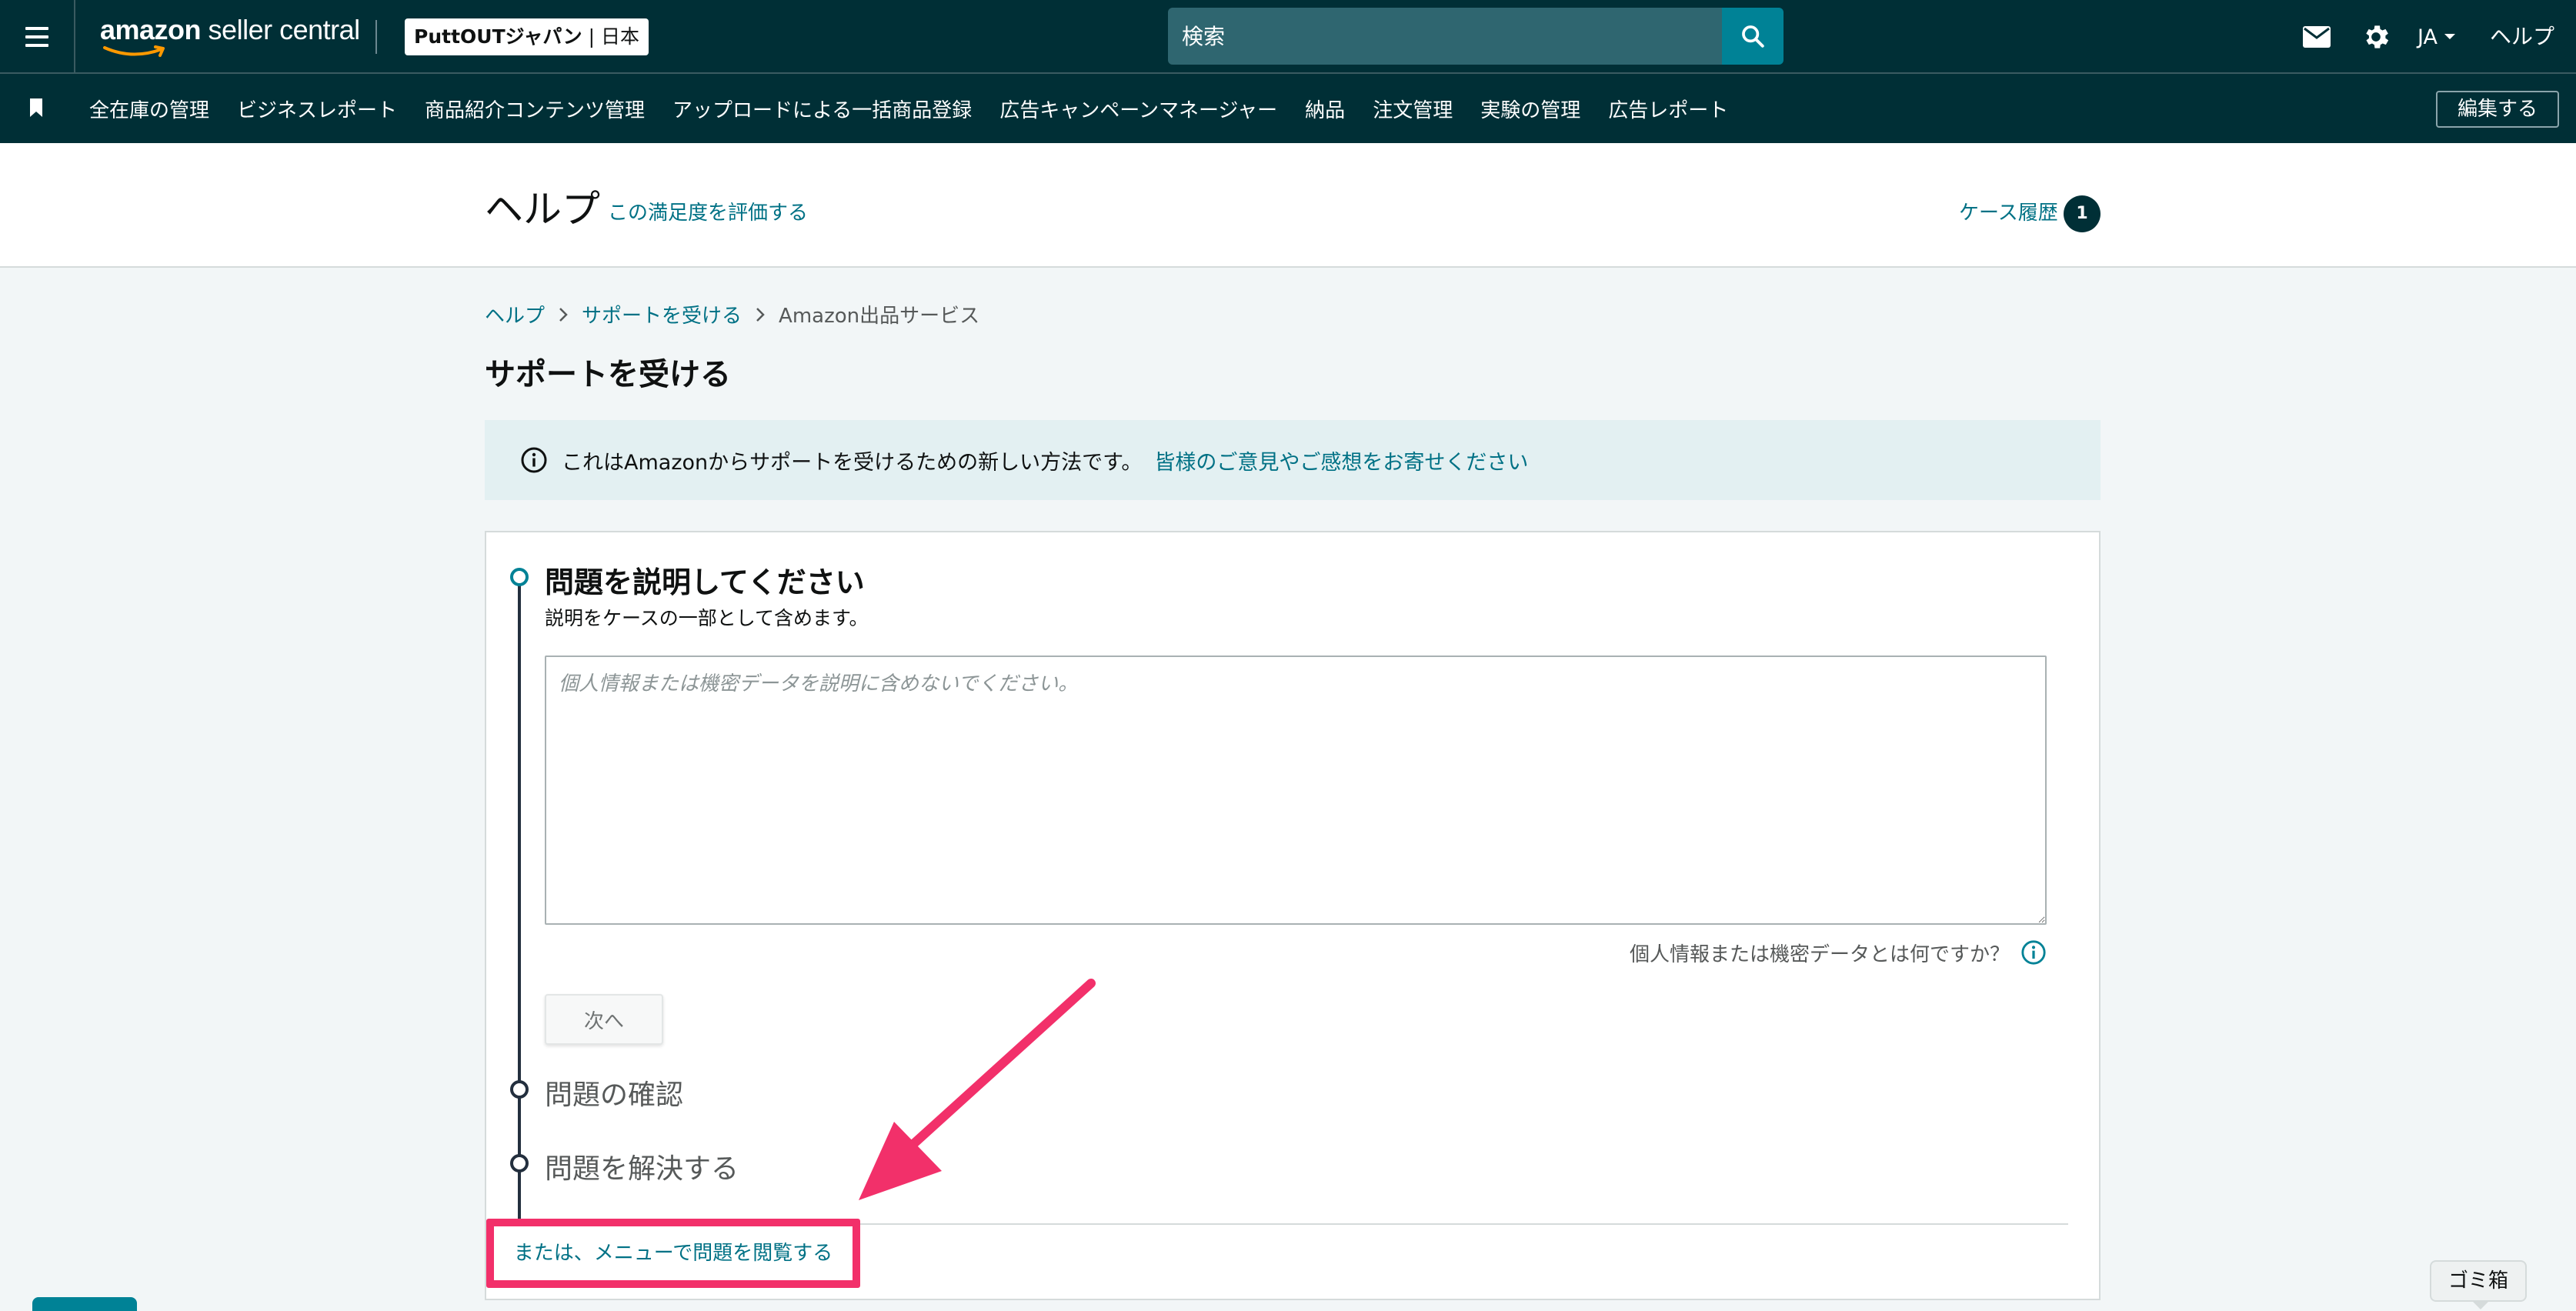 This screenshot has width=2576, height=1311. I want to click on step1-title: 問題を説明してください, so click(705, 582).